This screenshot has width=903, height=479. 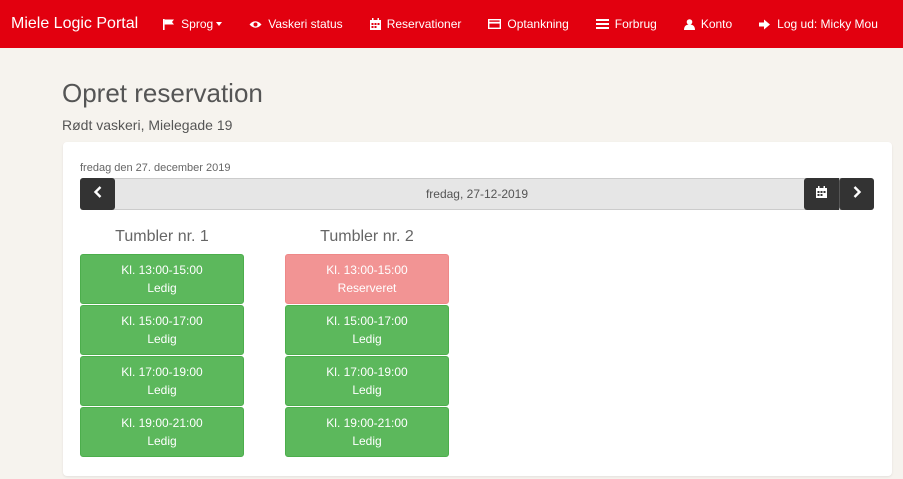 What do you see at coordinates (162, 236) in the screenshot?
I see `machine-title: Tumbler nr. 1` at bounding box center [162, 236].